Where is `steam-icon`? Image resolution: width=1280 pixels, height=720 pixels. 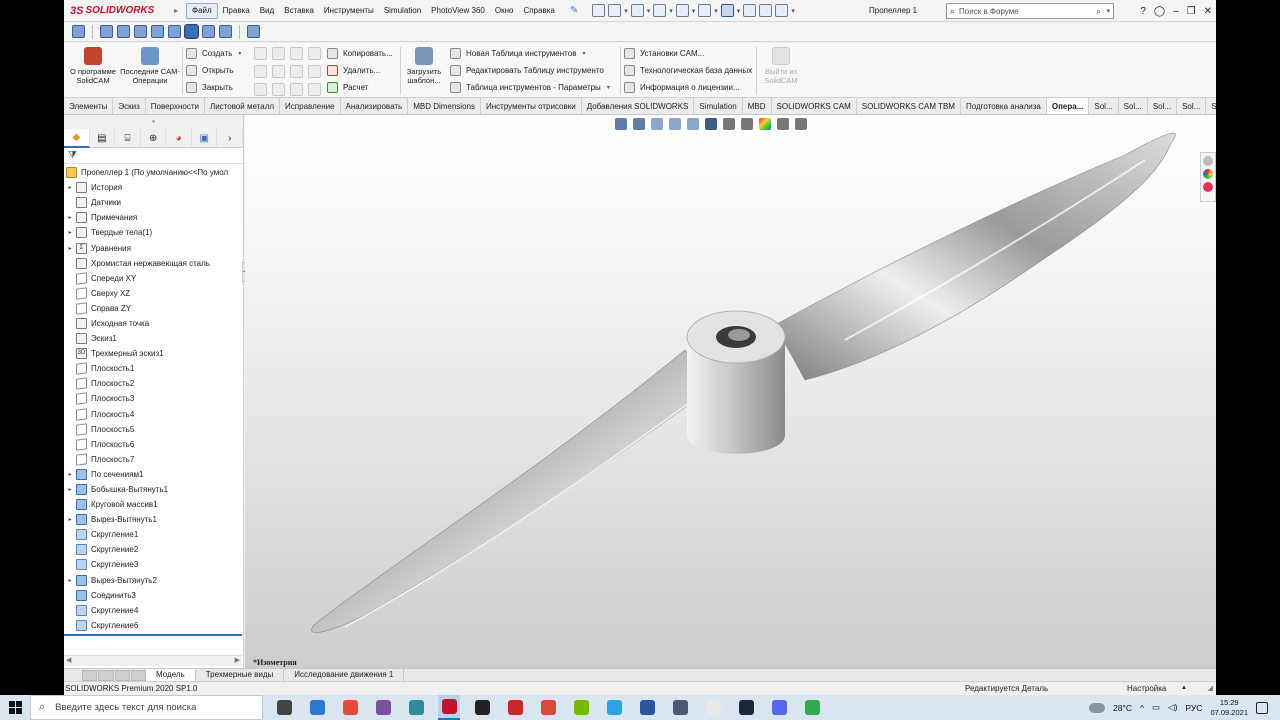
steam-icon is located at coordinates (746, 707).